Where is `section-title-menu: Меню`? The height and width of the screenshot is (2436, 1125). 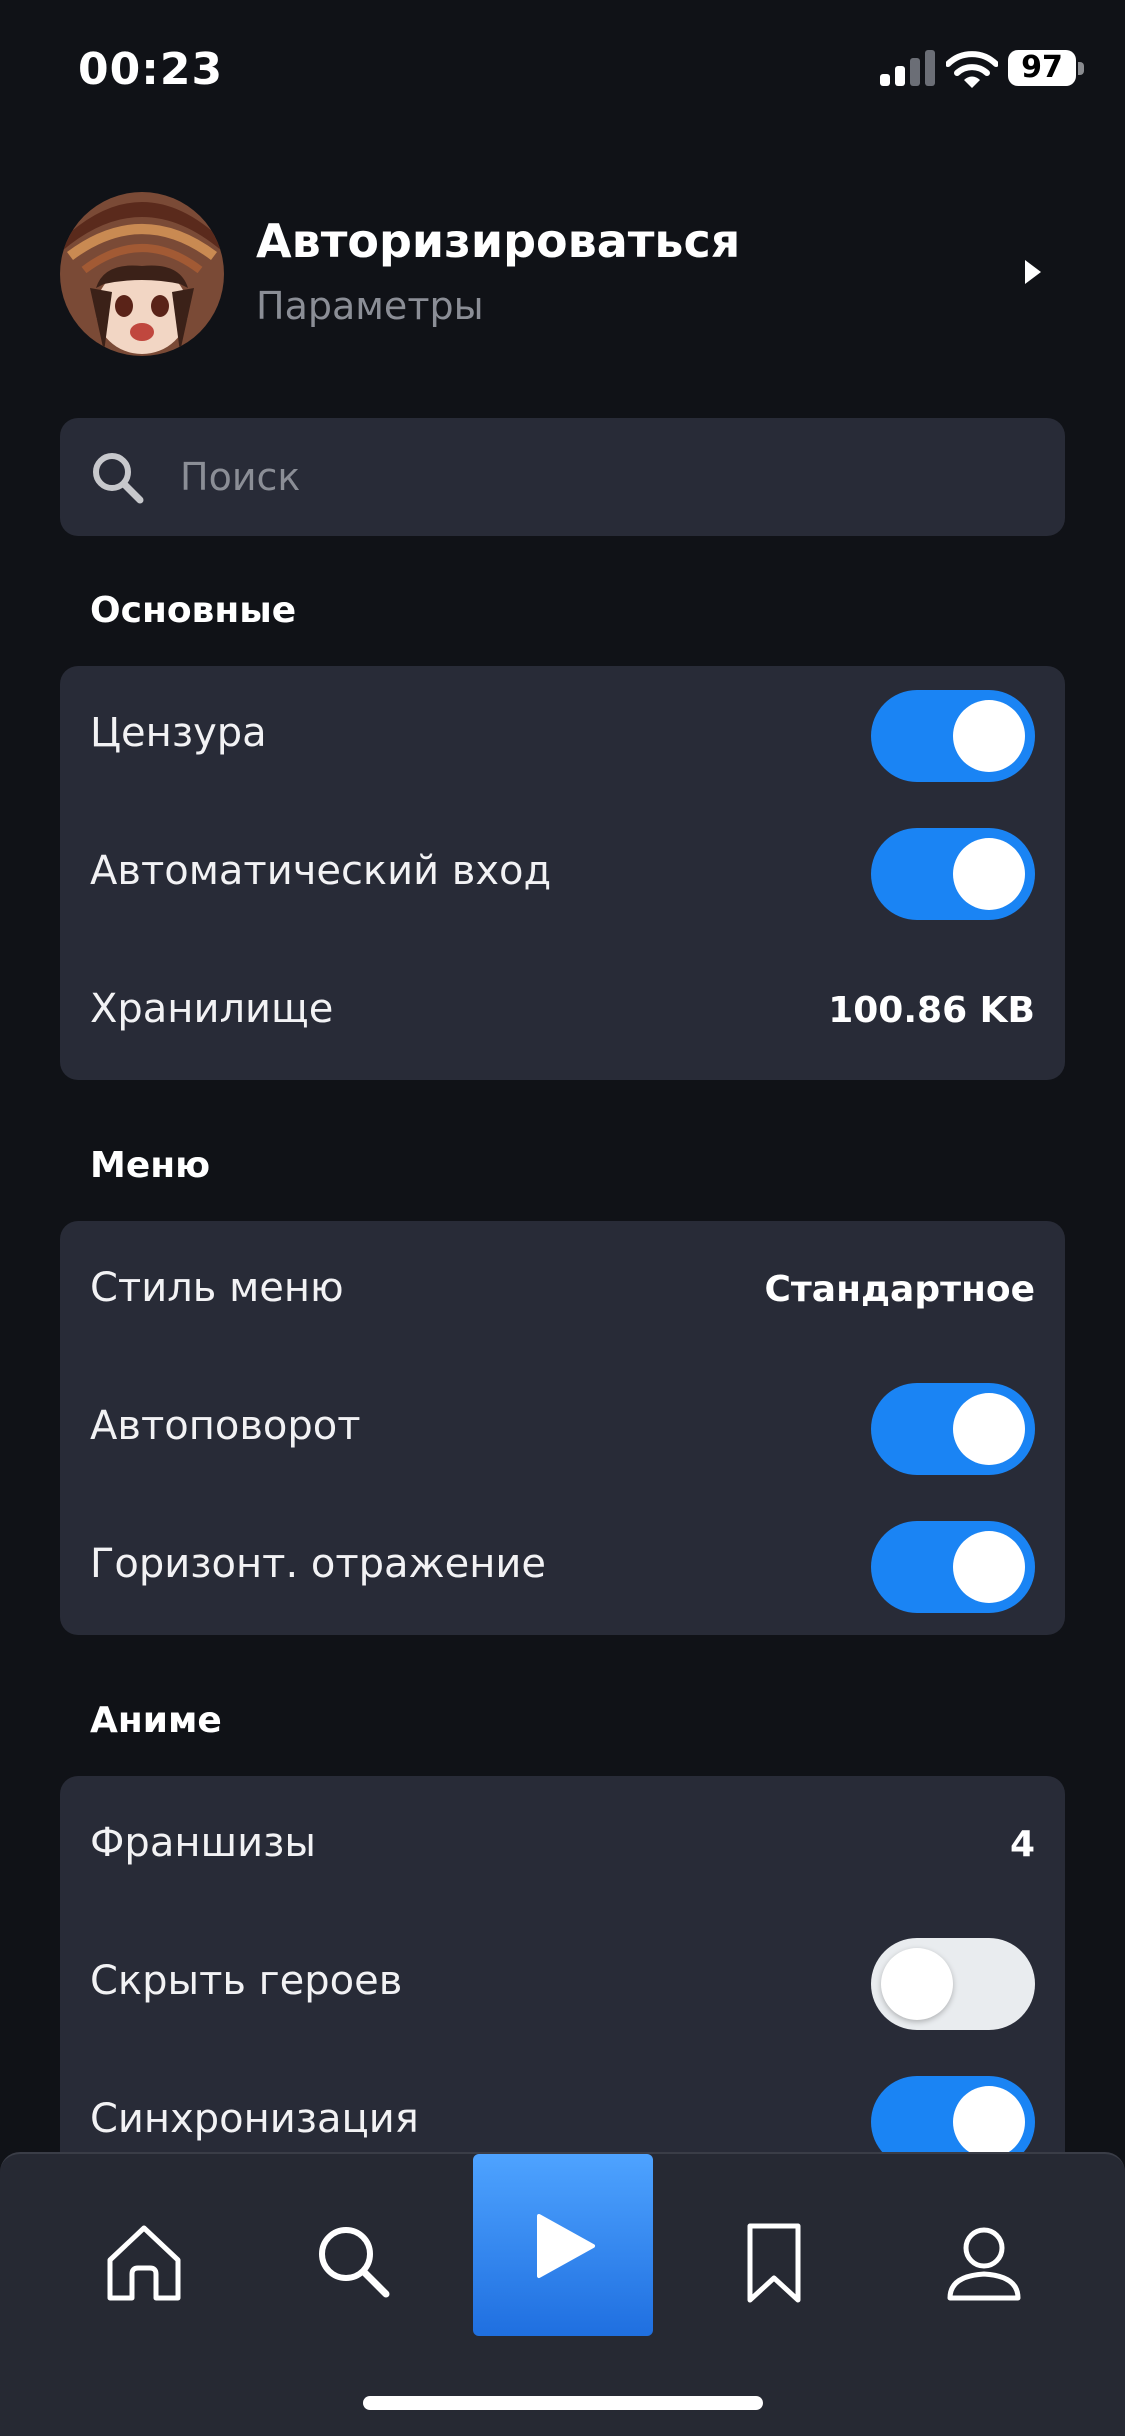 section-title-menu: Меню is located at coordinates (150, 1165).